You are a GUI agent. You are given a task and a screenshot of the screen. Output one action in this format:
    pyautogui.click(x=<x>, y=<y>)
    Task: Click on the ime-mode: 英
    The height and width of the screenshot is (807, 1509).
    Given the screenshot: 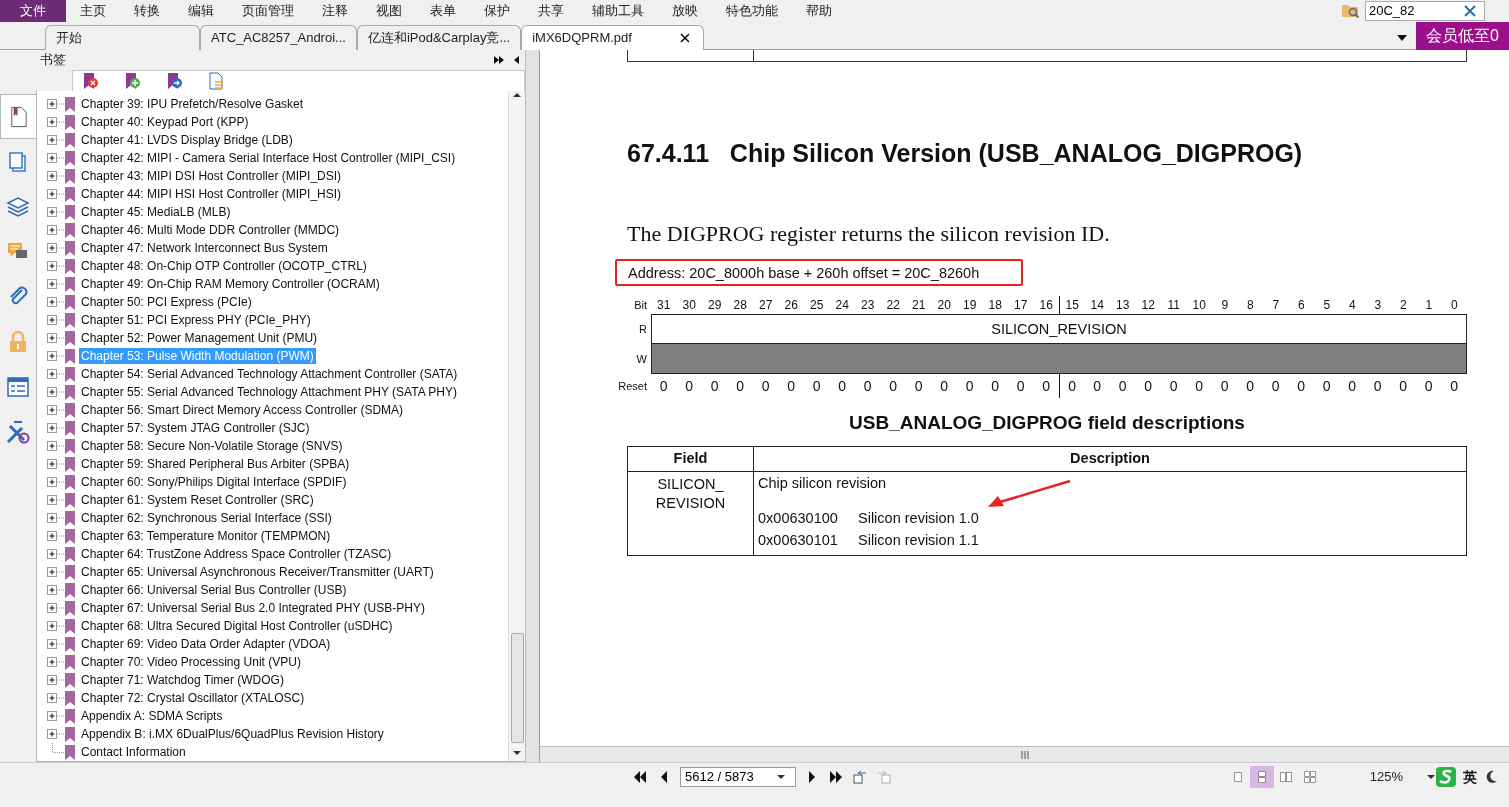 What is the action you would take?
    pyautogui.click(x=1470, y=777)
    